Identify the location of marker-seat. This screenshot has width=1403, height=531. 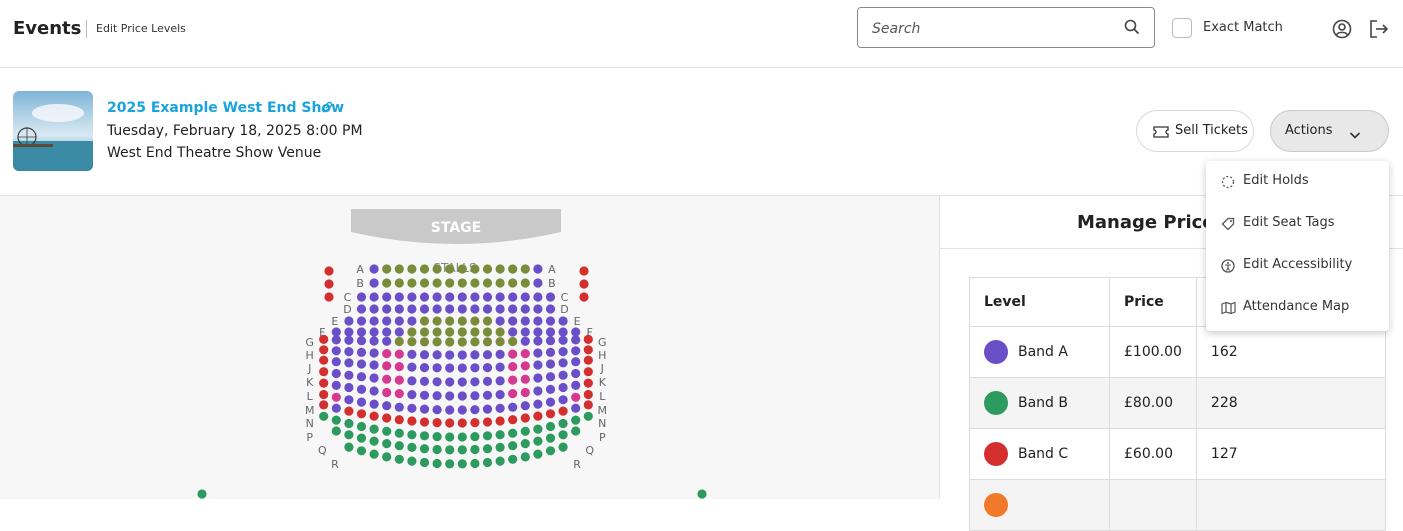
(202, 494).